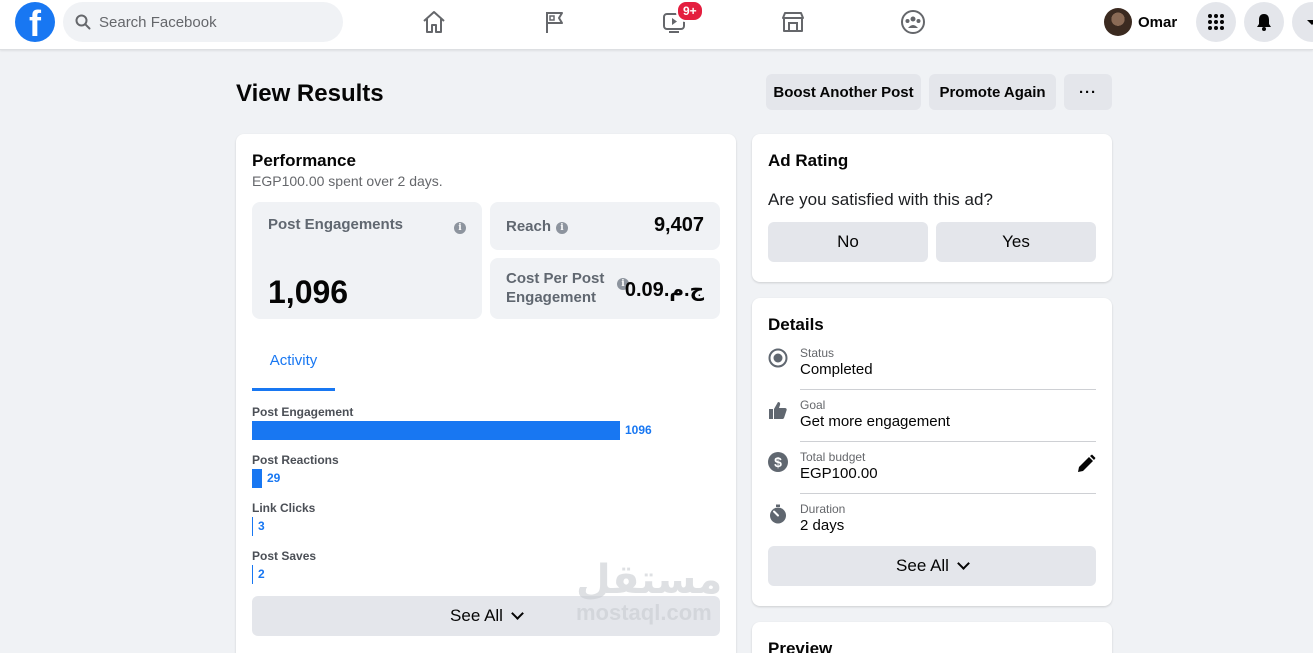 The height and width of the screenshot is (653, 1313). I want to click on menu-button, so click(1216, 22).